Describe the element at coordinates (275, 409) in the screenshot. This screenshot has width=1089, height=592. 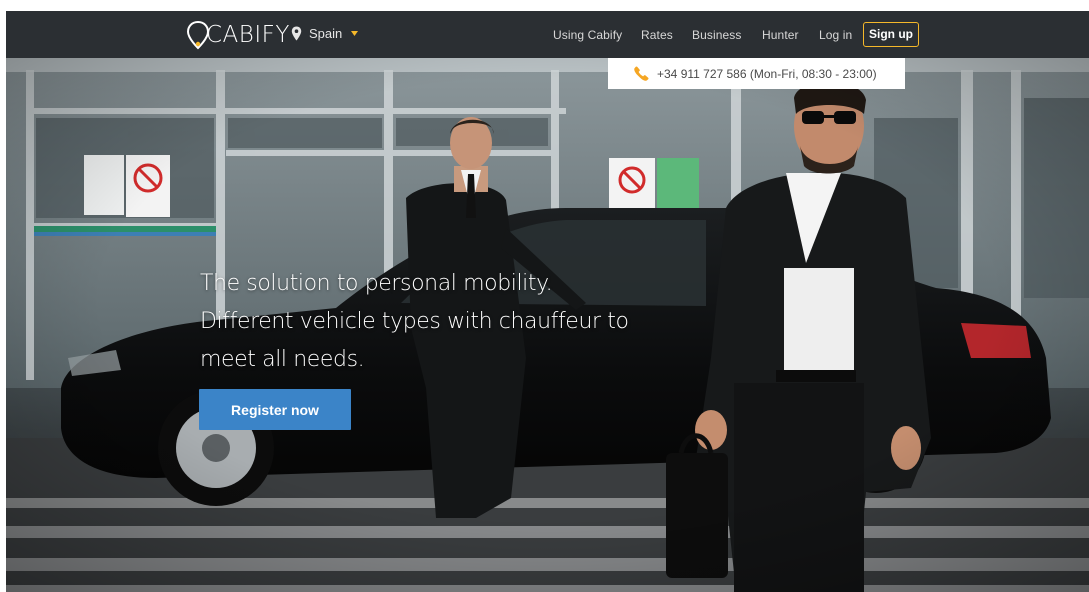
I see `register-now-button: Register now` at that location.